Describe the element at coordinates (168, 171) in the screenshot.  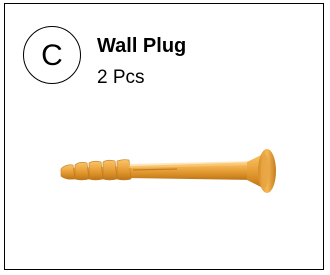
I see `wall-plug-illustration` at that location.